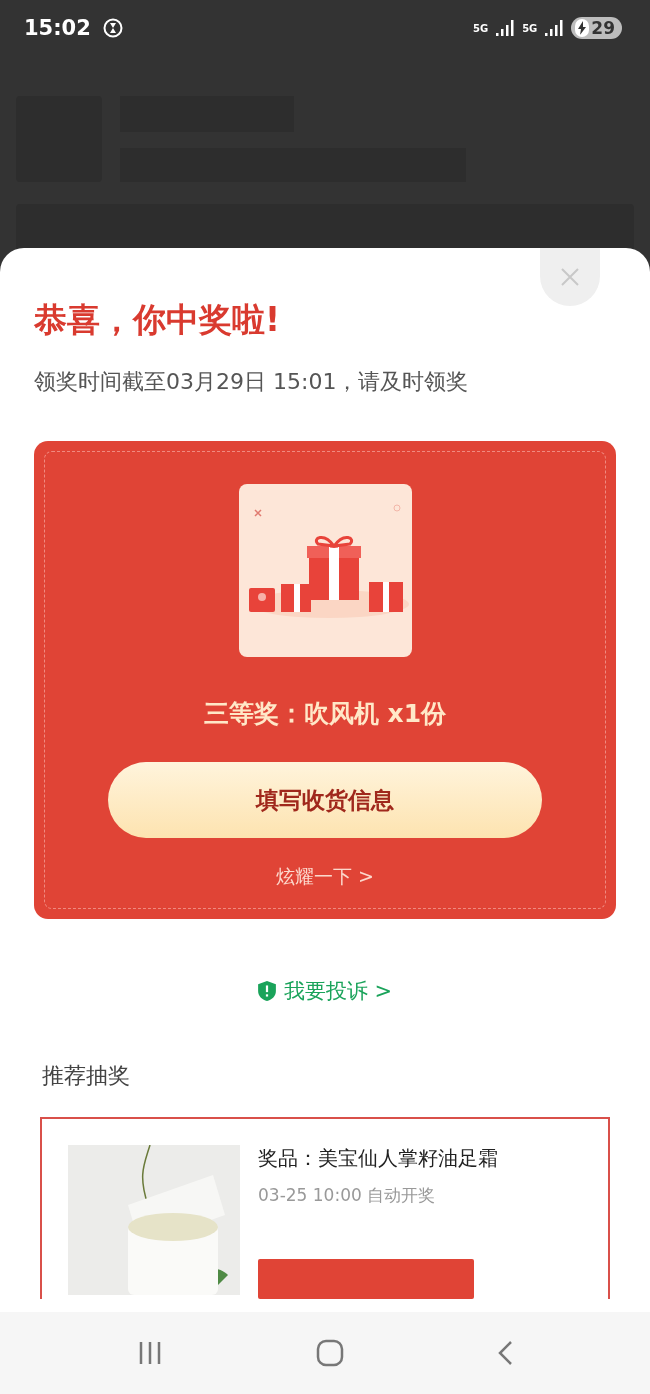  I want to click on battery-indicator: 29, so click(596, 28).